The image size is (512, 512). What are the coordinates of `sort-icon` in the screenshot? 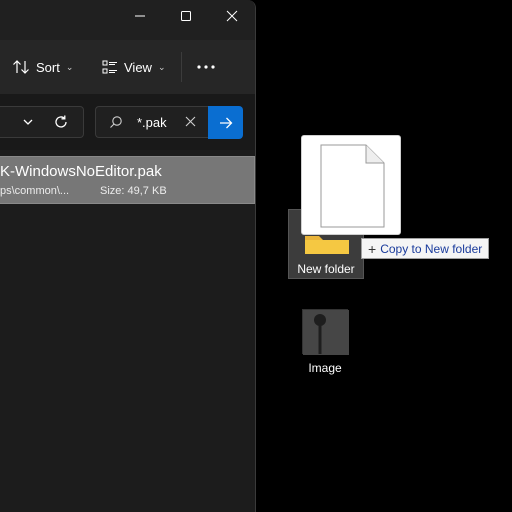 It's located at (21, 67).